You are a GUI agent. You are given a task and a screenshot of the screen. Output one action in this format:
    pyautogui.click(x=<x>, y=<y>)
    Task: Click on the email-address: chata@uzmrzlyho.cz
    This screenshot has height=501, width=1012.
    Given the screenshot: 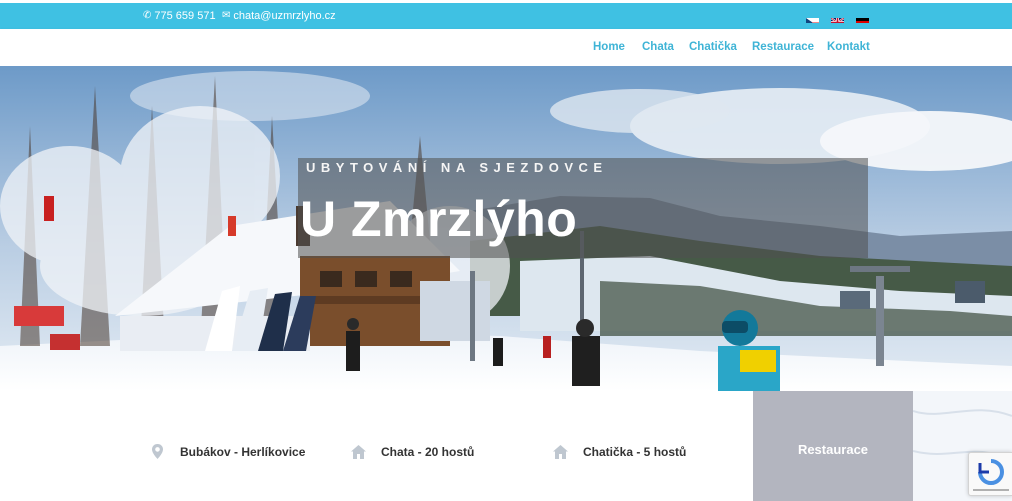 What is the action you would take?
    pyautogui.click(x=284, y=16)
    